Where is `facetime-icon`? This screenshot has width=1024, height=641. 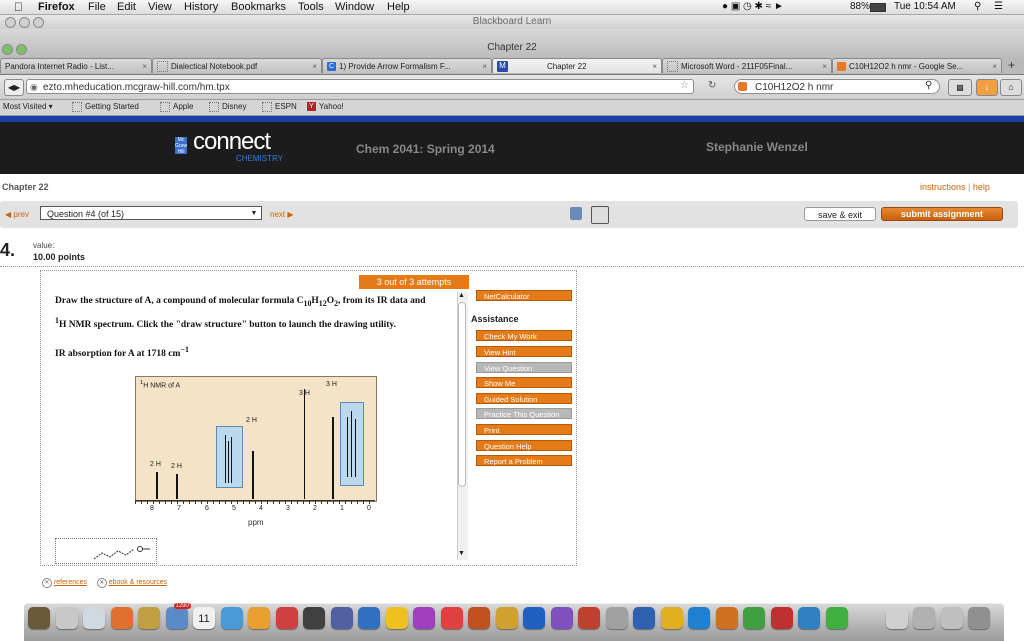
facetime-icon is located at coordinates (314, 618).